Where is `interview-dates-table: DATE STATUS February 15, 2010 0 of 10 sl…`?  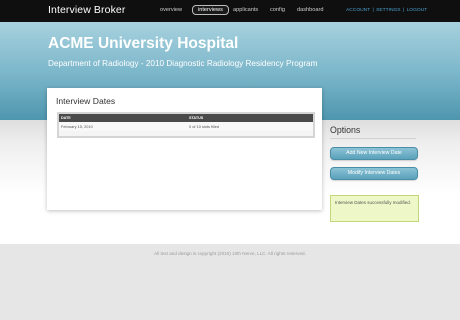
interview-dates-table: DATE STATUS February 15, 2010 0 of 10 sl… is located at coordinates (186, 125).